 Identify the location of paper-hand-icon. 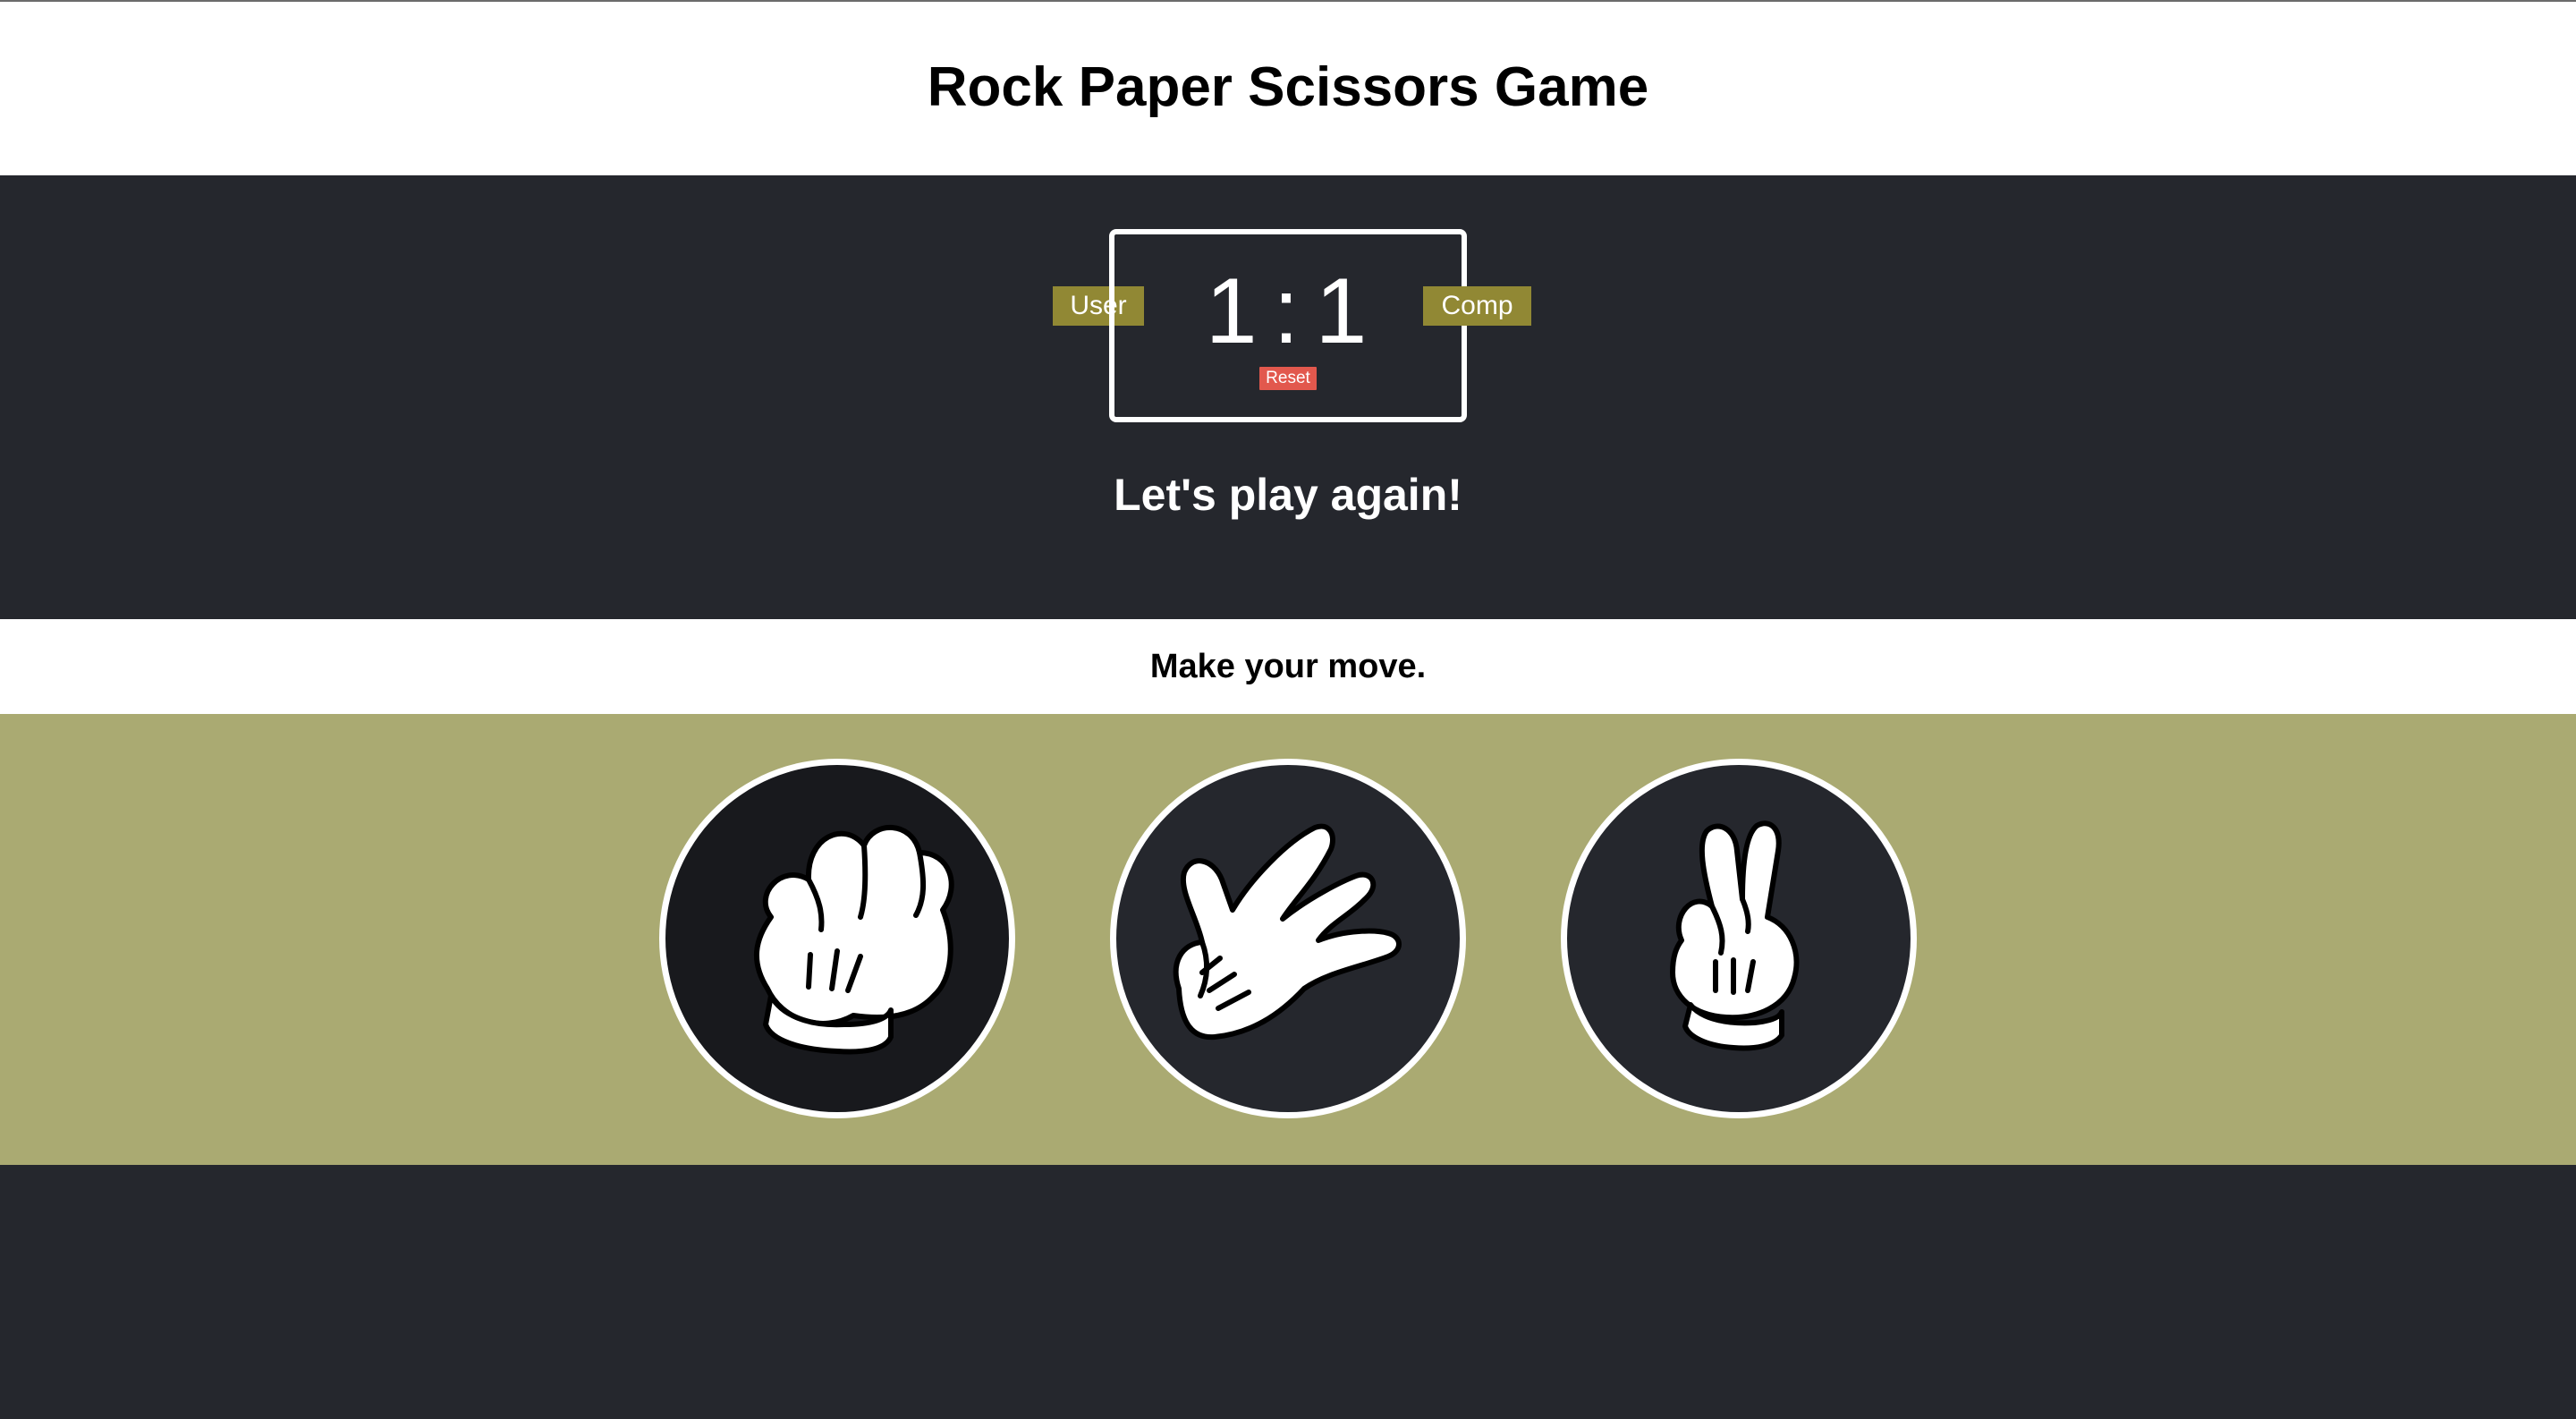
(1287, 932).